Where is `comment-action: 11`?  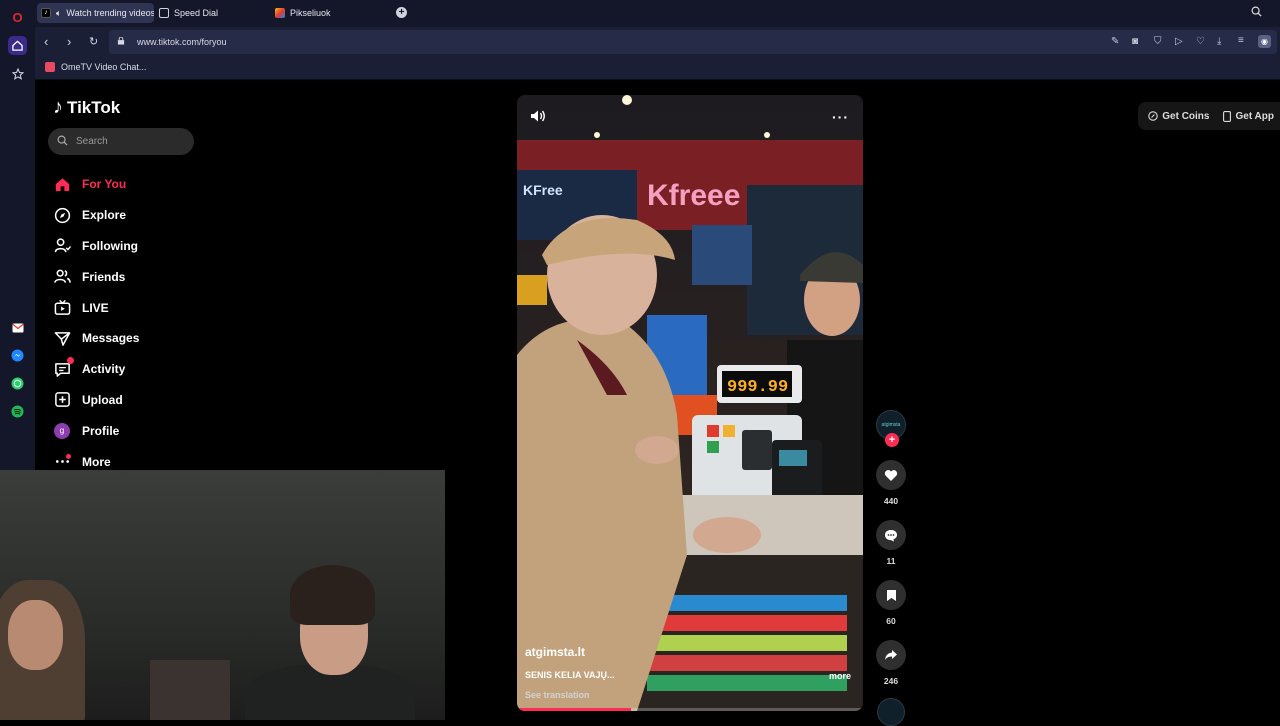
comment-action: 11 is located at coordinates (891, 543).